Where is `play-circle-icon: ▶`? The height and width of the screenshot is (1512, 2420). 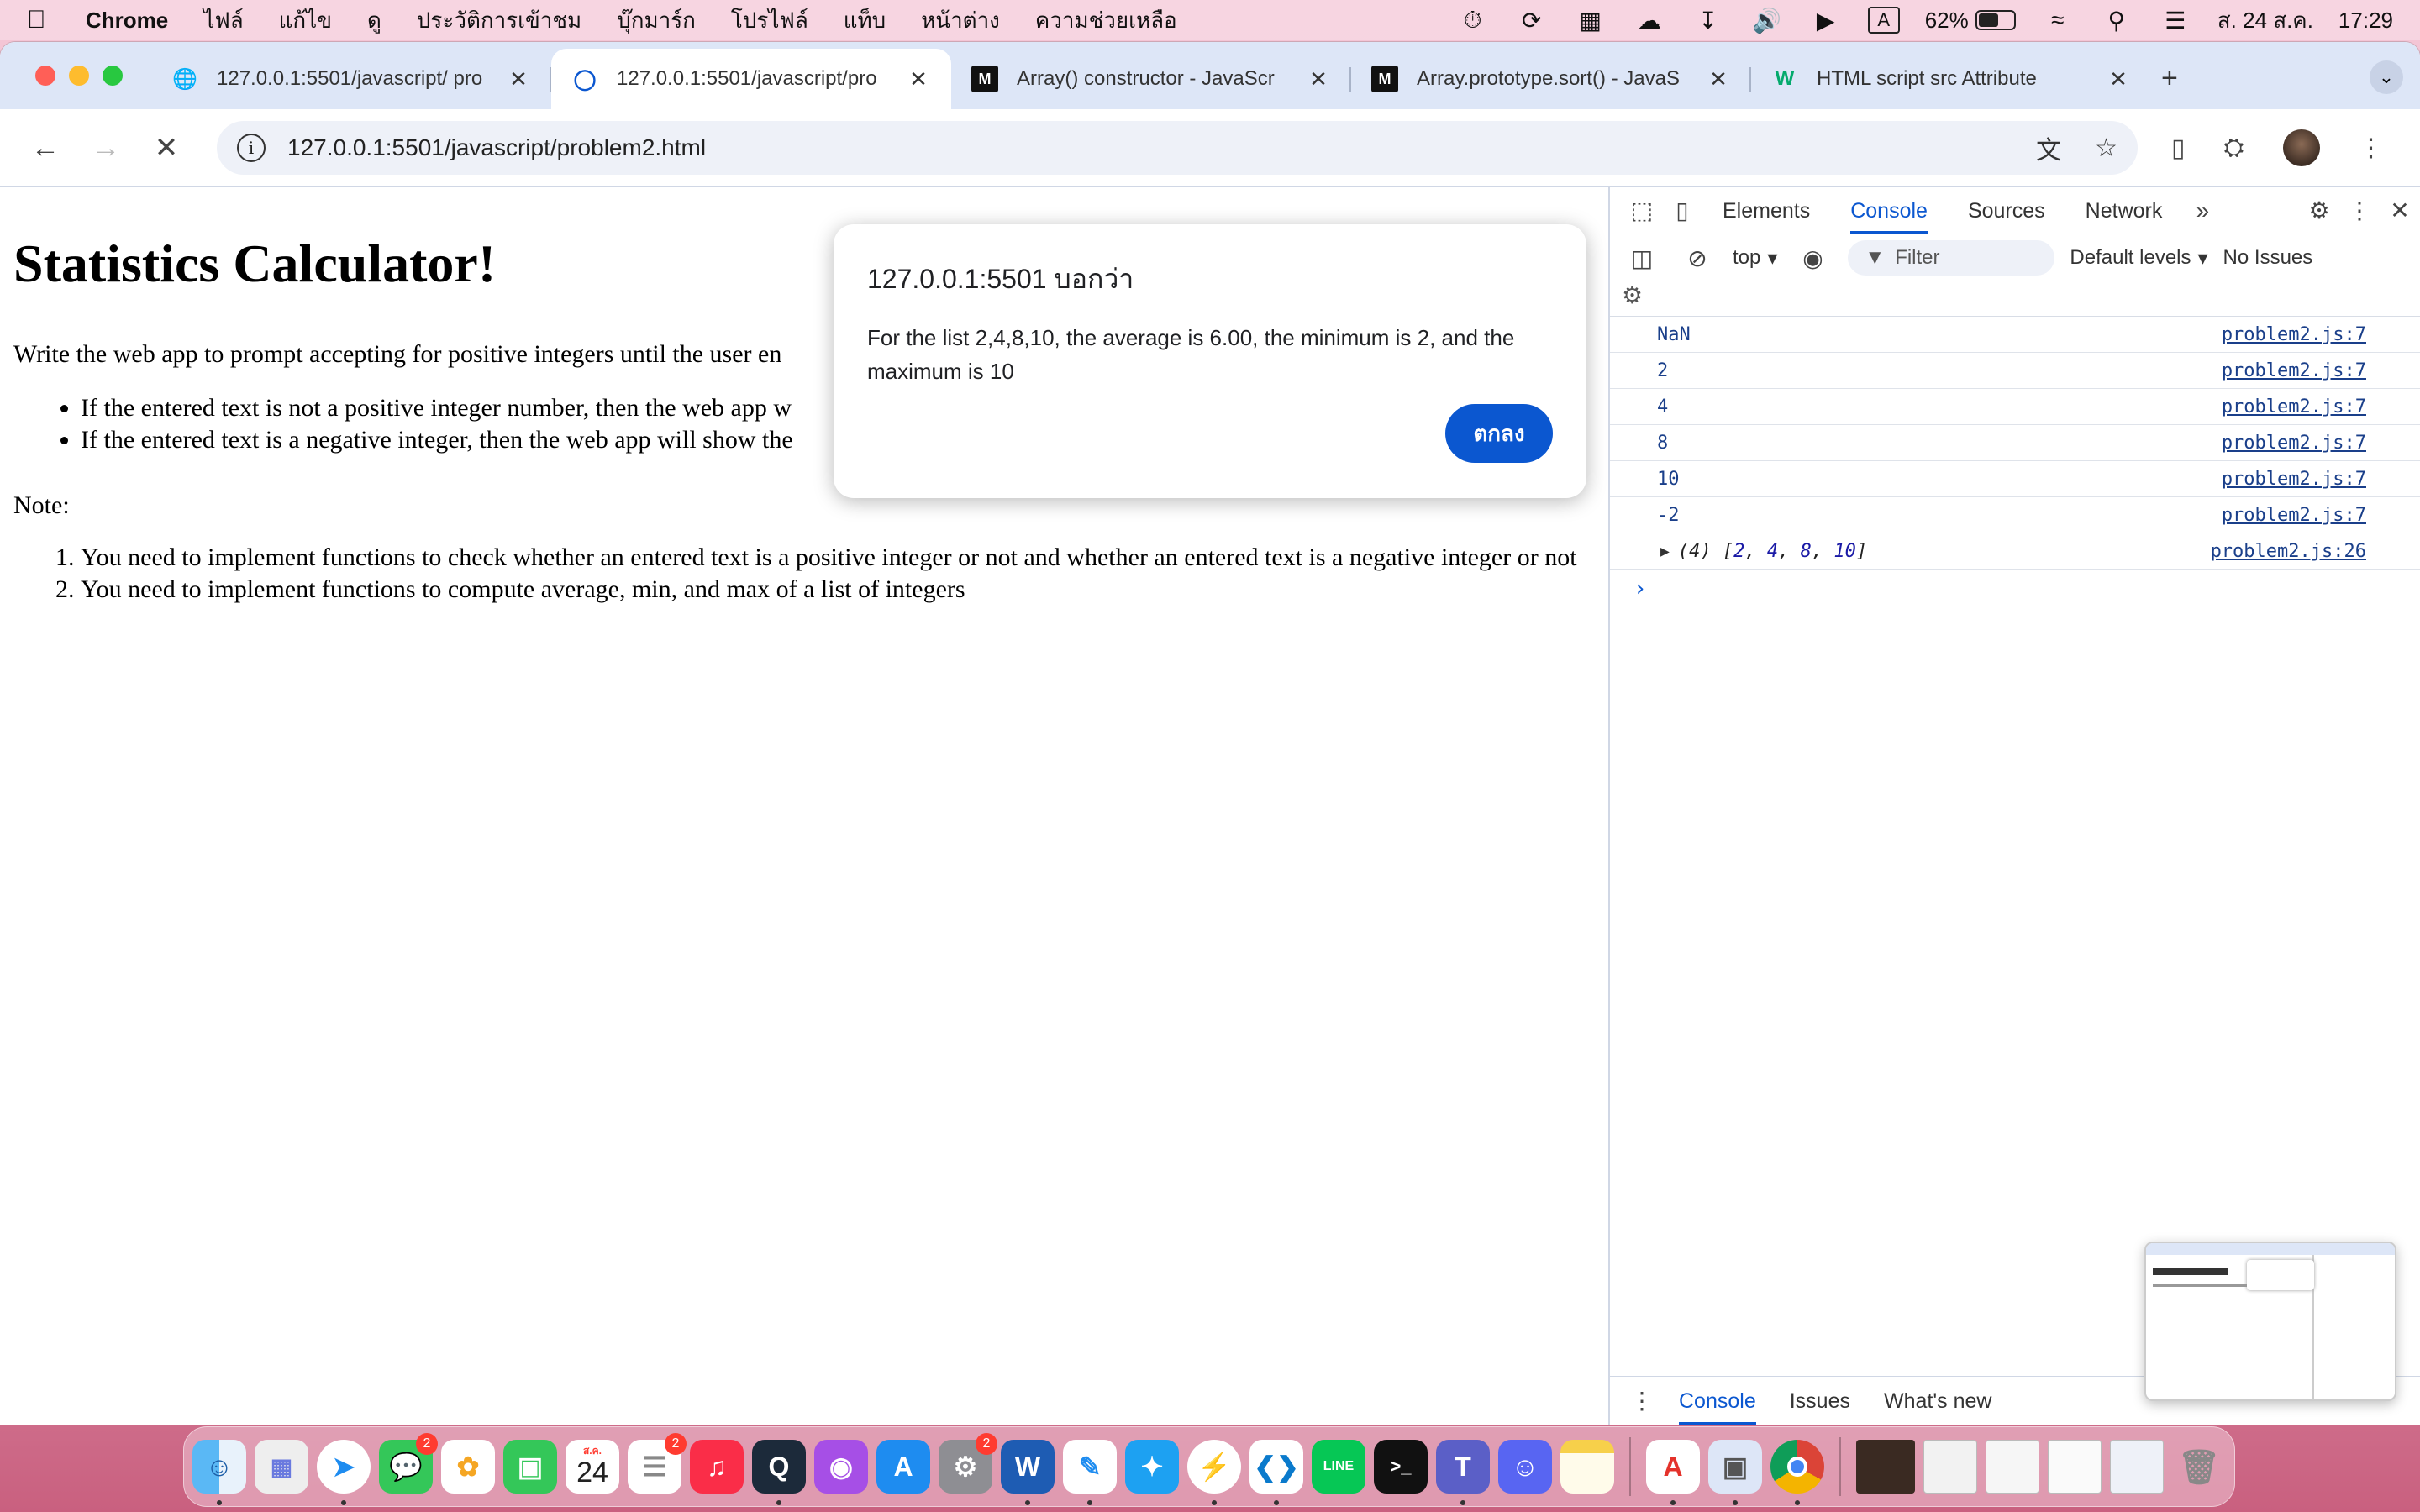
play-circle-icon: ▶ is located at coordinates (1826, 20).